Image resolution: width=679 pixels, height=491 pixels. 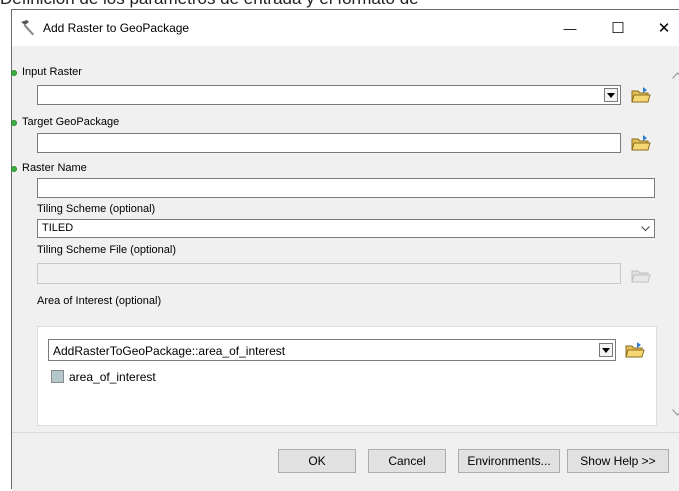 What do you see at coordinates (329, 95) in the screenshot?
I see `input-raster-combo` at bounding box center [329, 95].